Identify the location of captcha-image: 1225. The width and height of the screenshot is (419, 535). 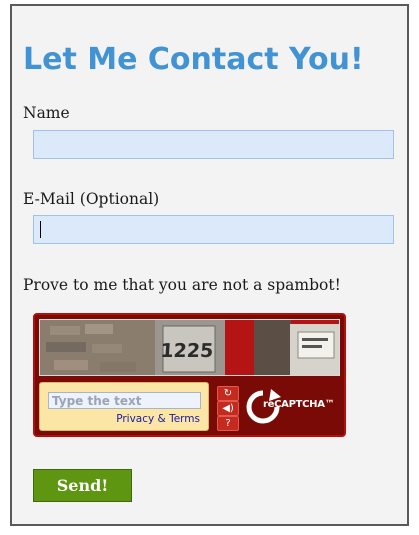
(189, 347).